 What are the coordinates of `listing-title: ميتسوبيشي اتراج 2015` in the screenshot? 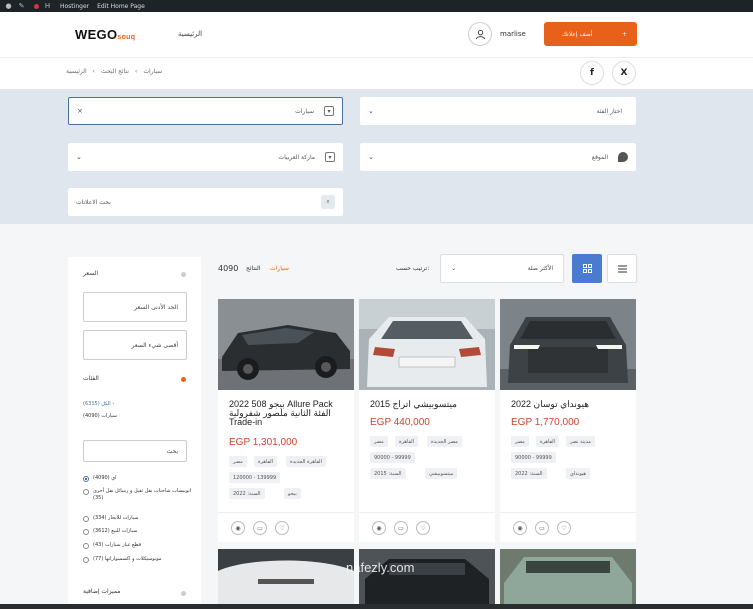 It's located at (428, 404).